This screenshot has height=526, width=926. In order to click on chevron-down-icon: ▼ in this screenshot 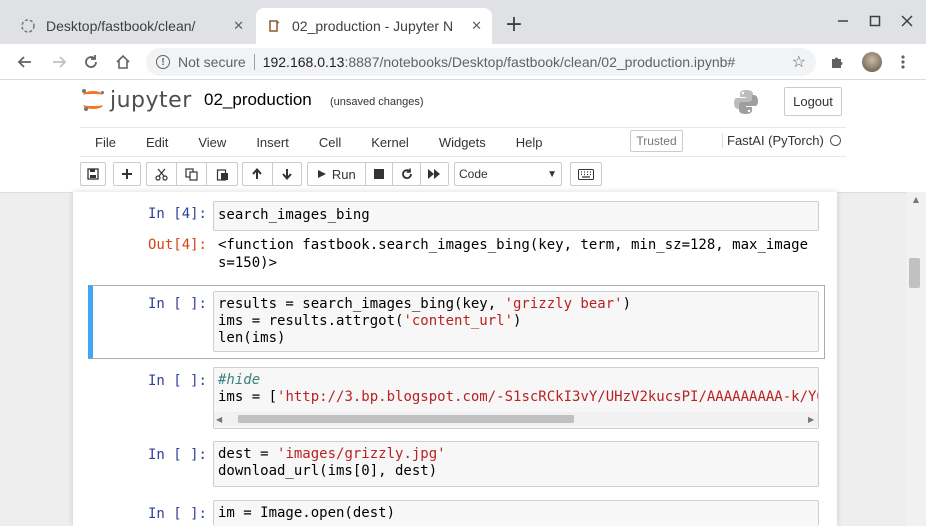, I will do `click(552, 174)`.